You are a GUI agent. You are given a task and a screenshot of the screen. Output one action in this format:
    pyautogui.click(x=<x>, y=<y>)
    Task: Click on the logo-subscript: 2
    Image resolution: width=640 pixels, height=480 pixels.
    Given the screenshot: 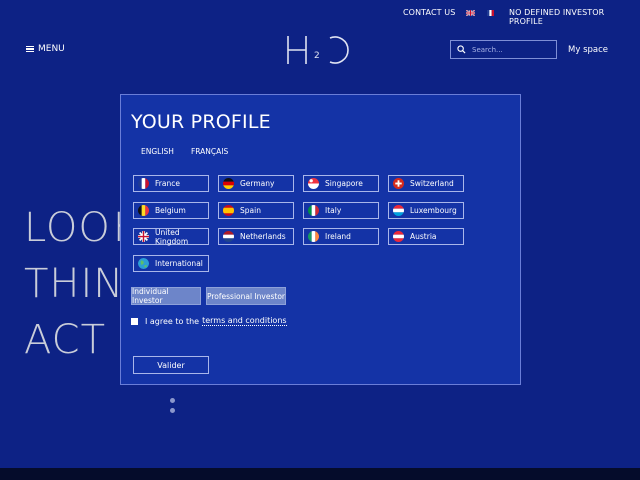 What is the action you would take?
    pyautogui.click(x=317, y=56)
    